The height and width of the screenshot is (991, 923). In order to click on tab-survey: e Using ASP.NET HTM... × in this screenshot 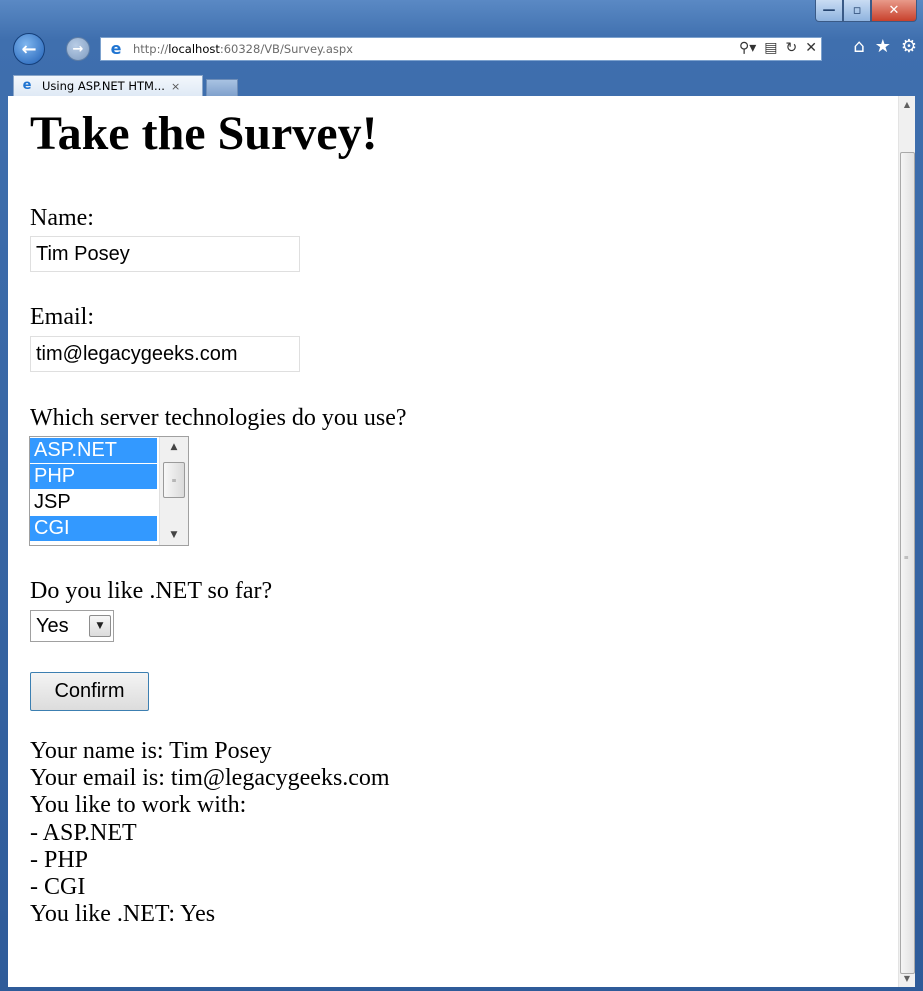, I will do `click(108, 85)`.